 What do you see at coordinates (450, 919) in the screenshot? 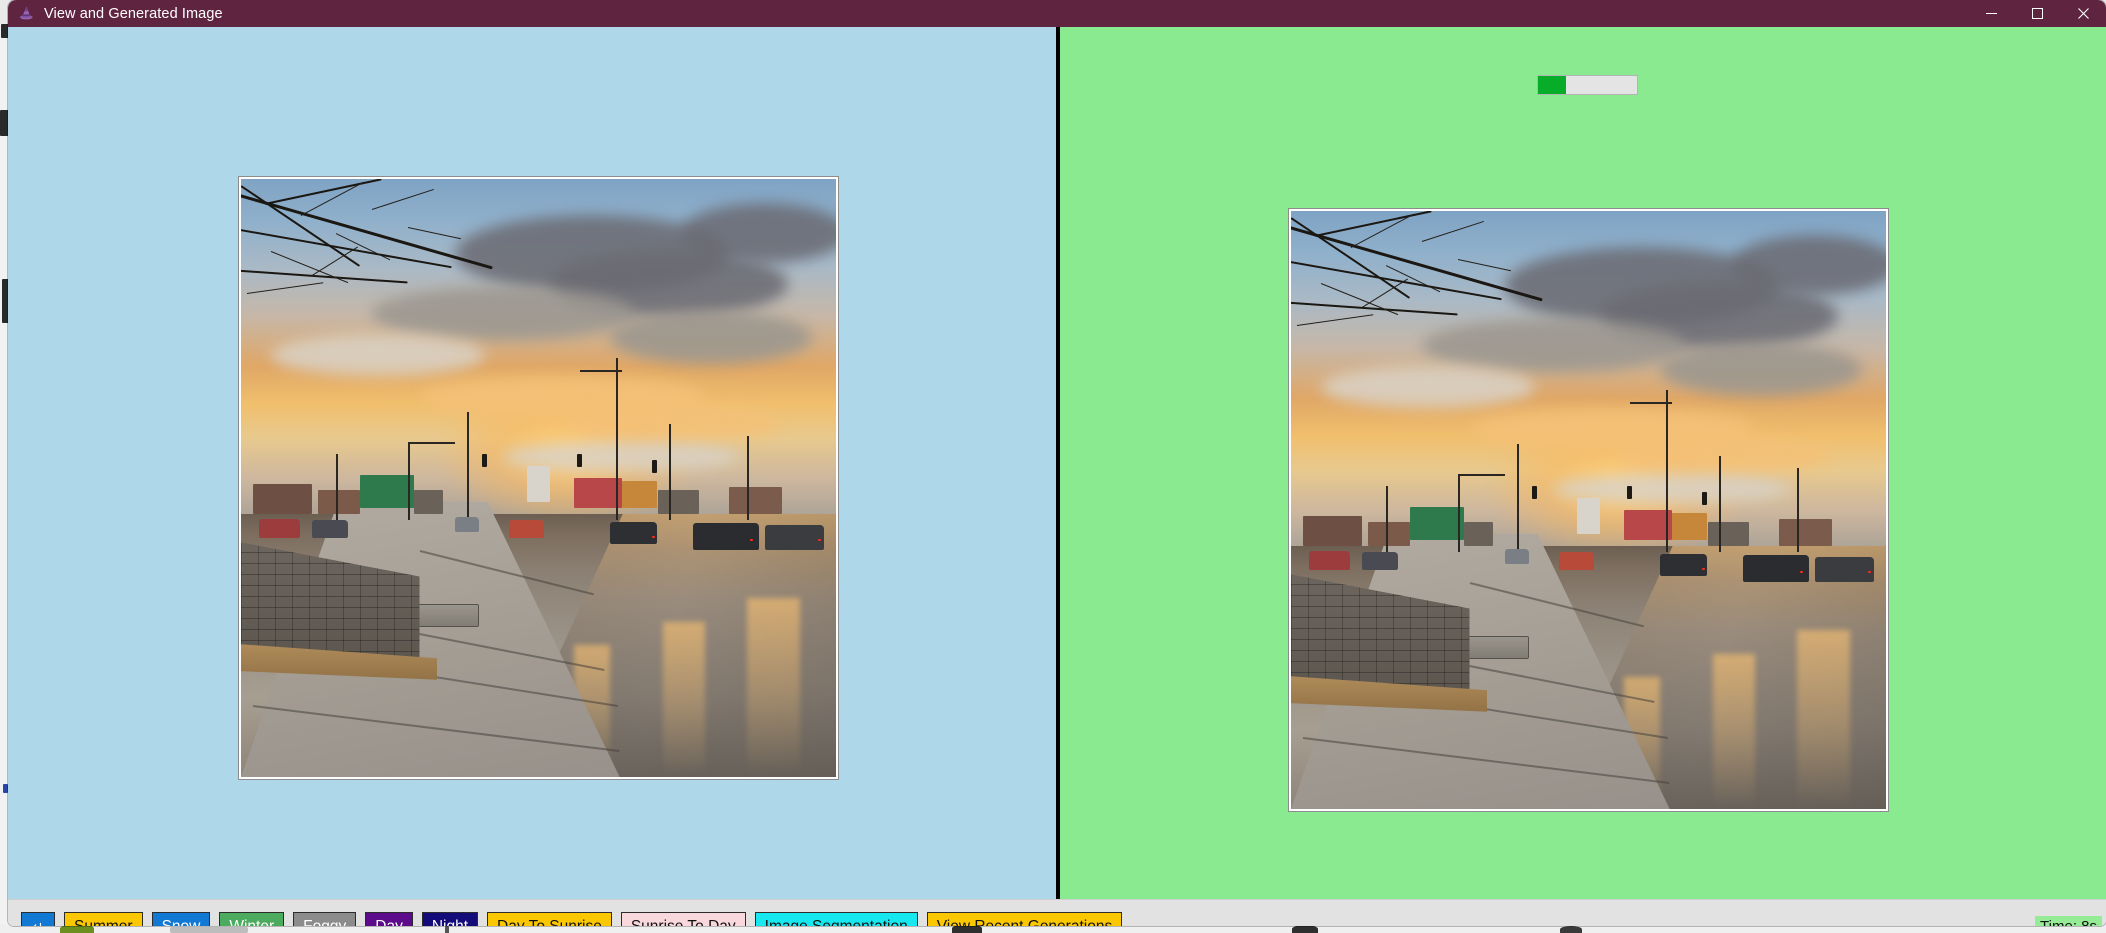
I see `night-button: Night` at bounding box center [450, 919].